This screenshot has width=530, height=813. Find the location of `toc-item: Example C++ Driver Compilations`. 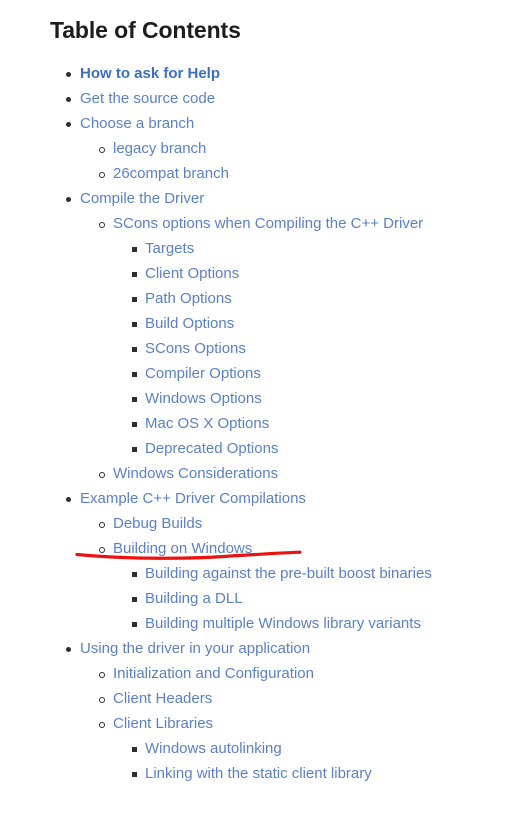

toc-item: Example C++ Driver Compilations is located at coordinates (265, 500).